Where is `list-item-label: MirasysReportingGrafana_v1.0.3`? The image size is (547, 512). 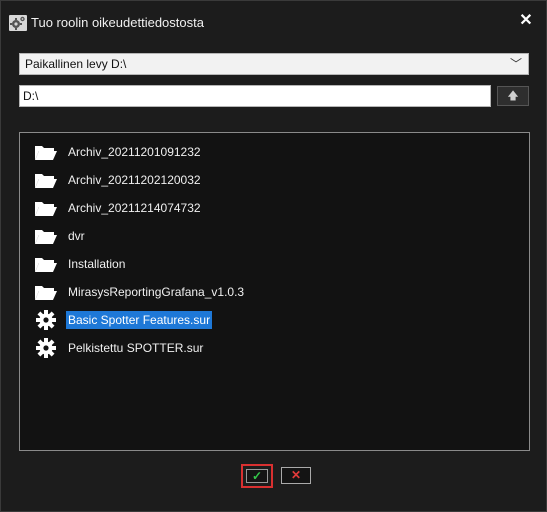 list-item-label: MirasysReportingGrafana_v1.0.3 is located at coordinates (156, 292).